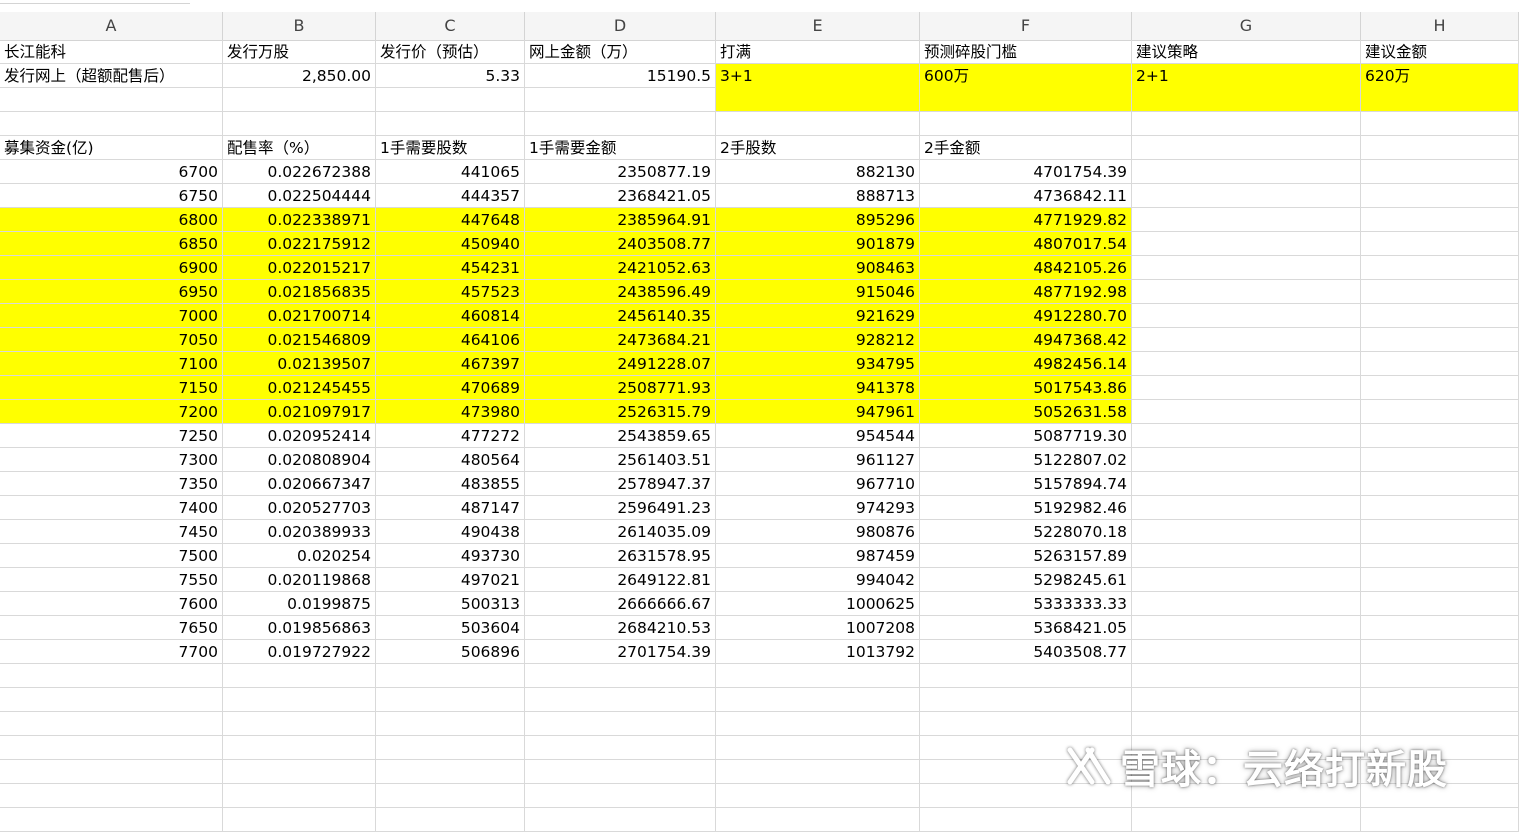  I want to click on cell-g23, so click(1246, 580).